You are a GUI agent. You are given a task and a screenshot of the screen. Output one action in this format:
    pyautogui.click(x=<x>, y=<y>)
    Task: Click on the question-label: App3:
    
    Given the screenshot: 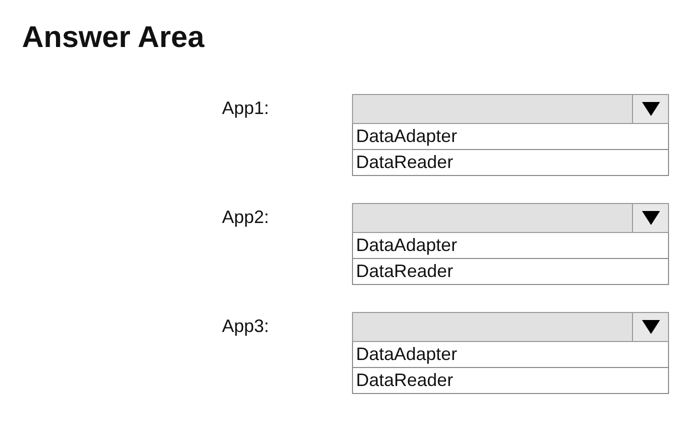 What is the action you would take?
    pyautogui.click(x=246, y=326)
    